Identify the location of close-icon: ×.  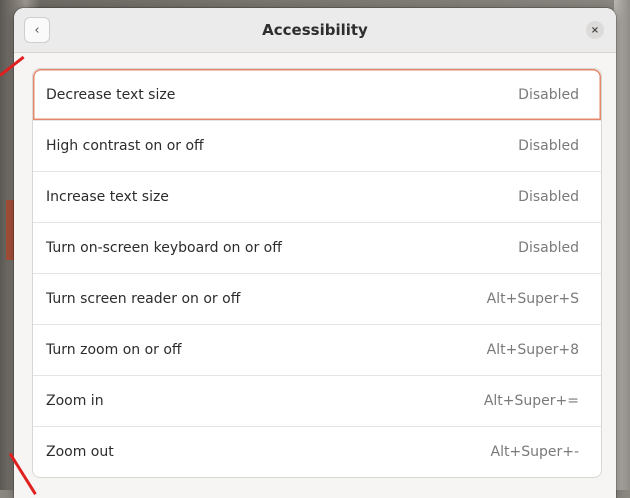
(595, 30).